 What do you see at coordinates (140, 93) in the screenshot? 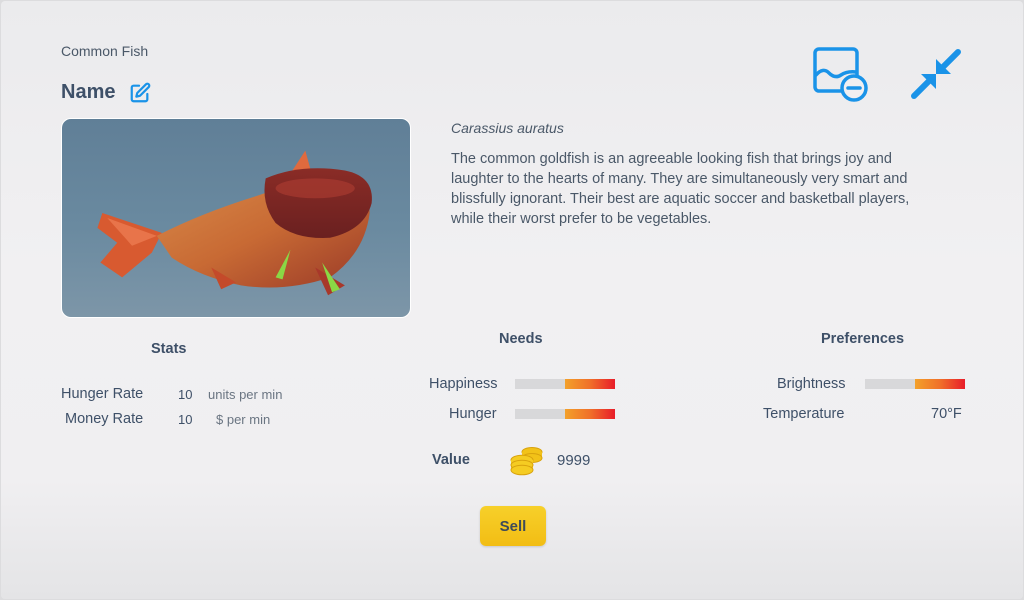
I see `edit-icon` at bounding box center [140, 93].